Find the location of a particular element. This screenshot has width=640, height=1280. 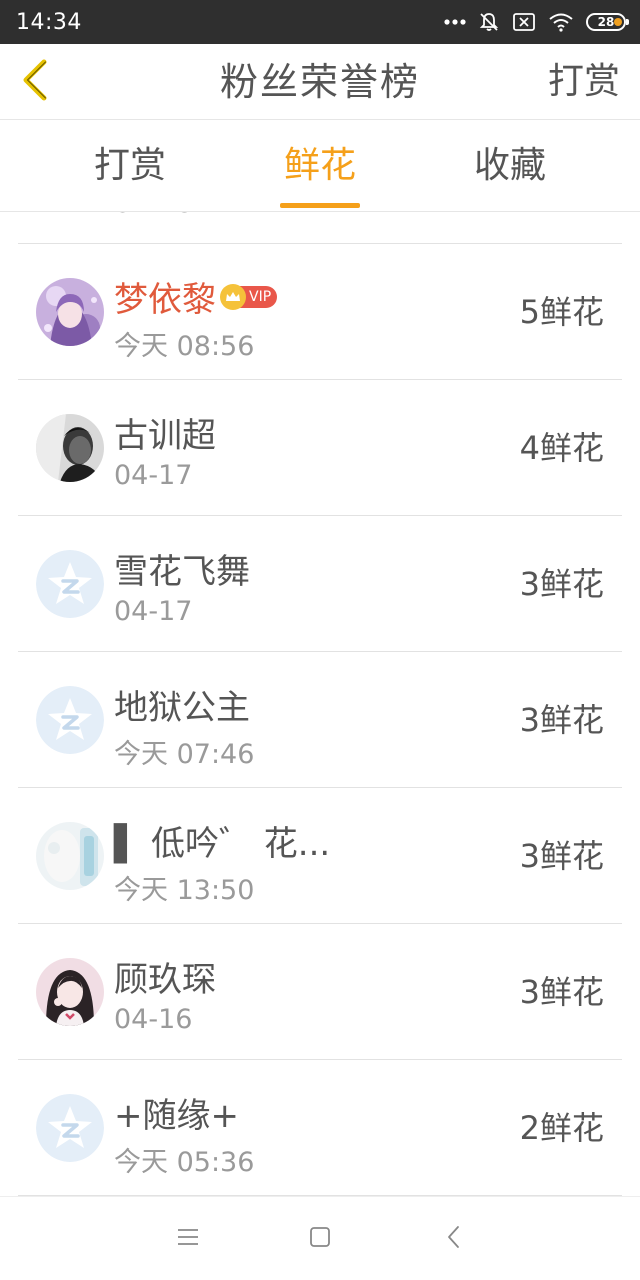

user-name: 雪花飞舞 is located at coordinates (182, 572).